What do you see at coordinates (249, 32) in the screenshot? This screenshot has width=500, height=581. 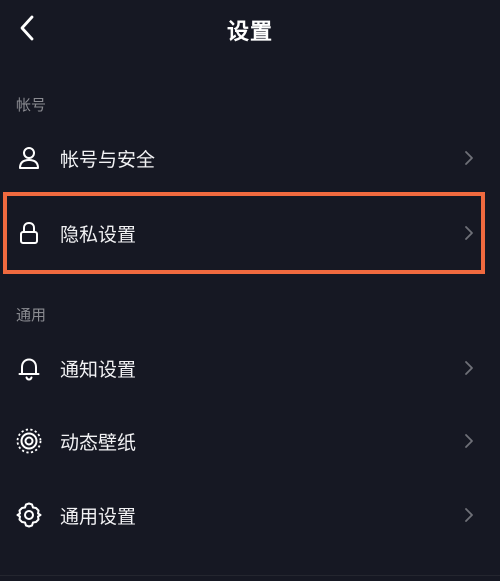 I see `page-title: 设置` at bounding box center [249, 32].